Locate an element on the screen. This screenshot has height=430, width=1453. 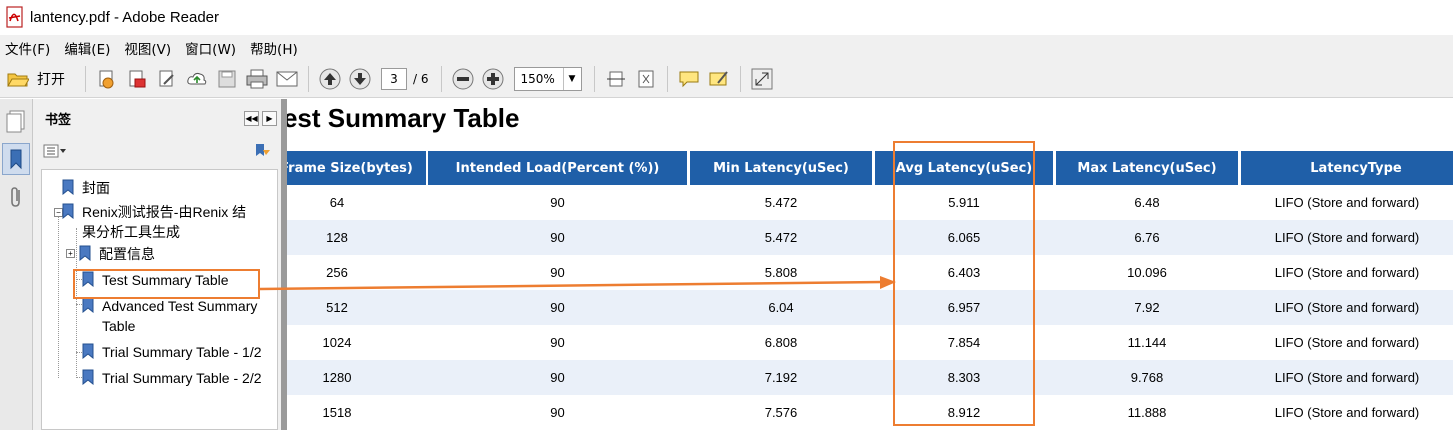
table-cell: 10.096 is located at coordinates (1147, 272).